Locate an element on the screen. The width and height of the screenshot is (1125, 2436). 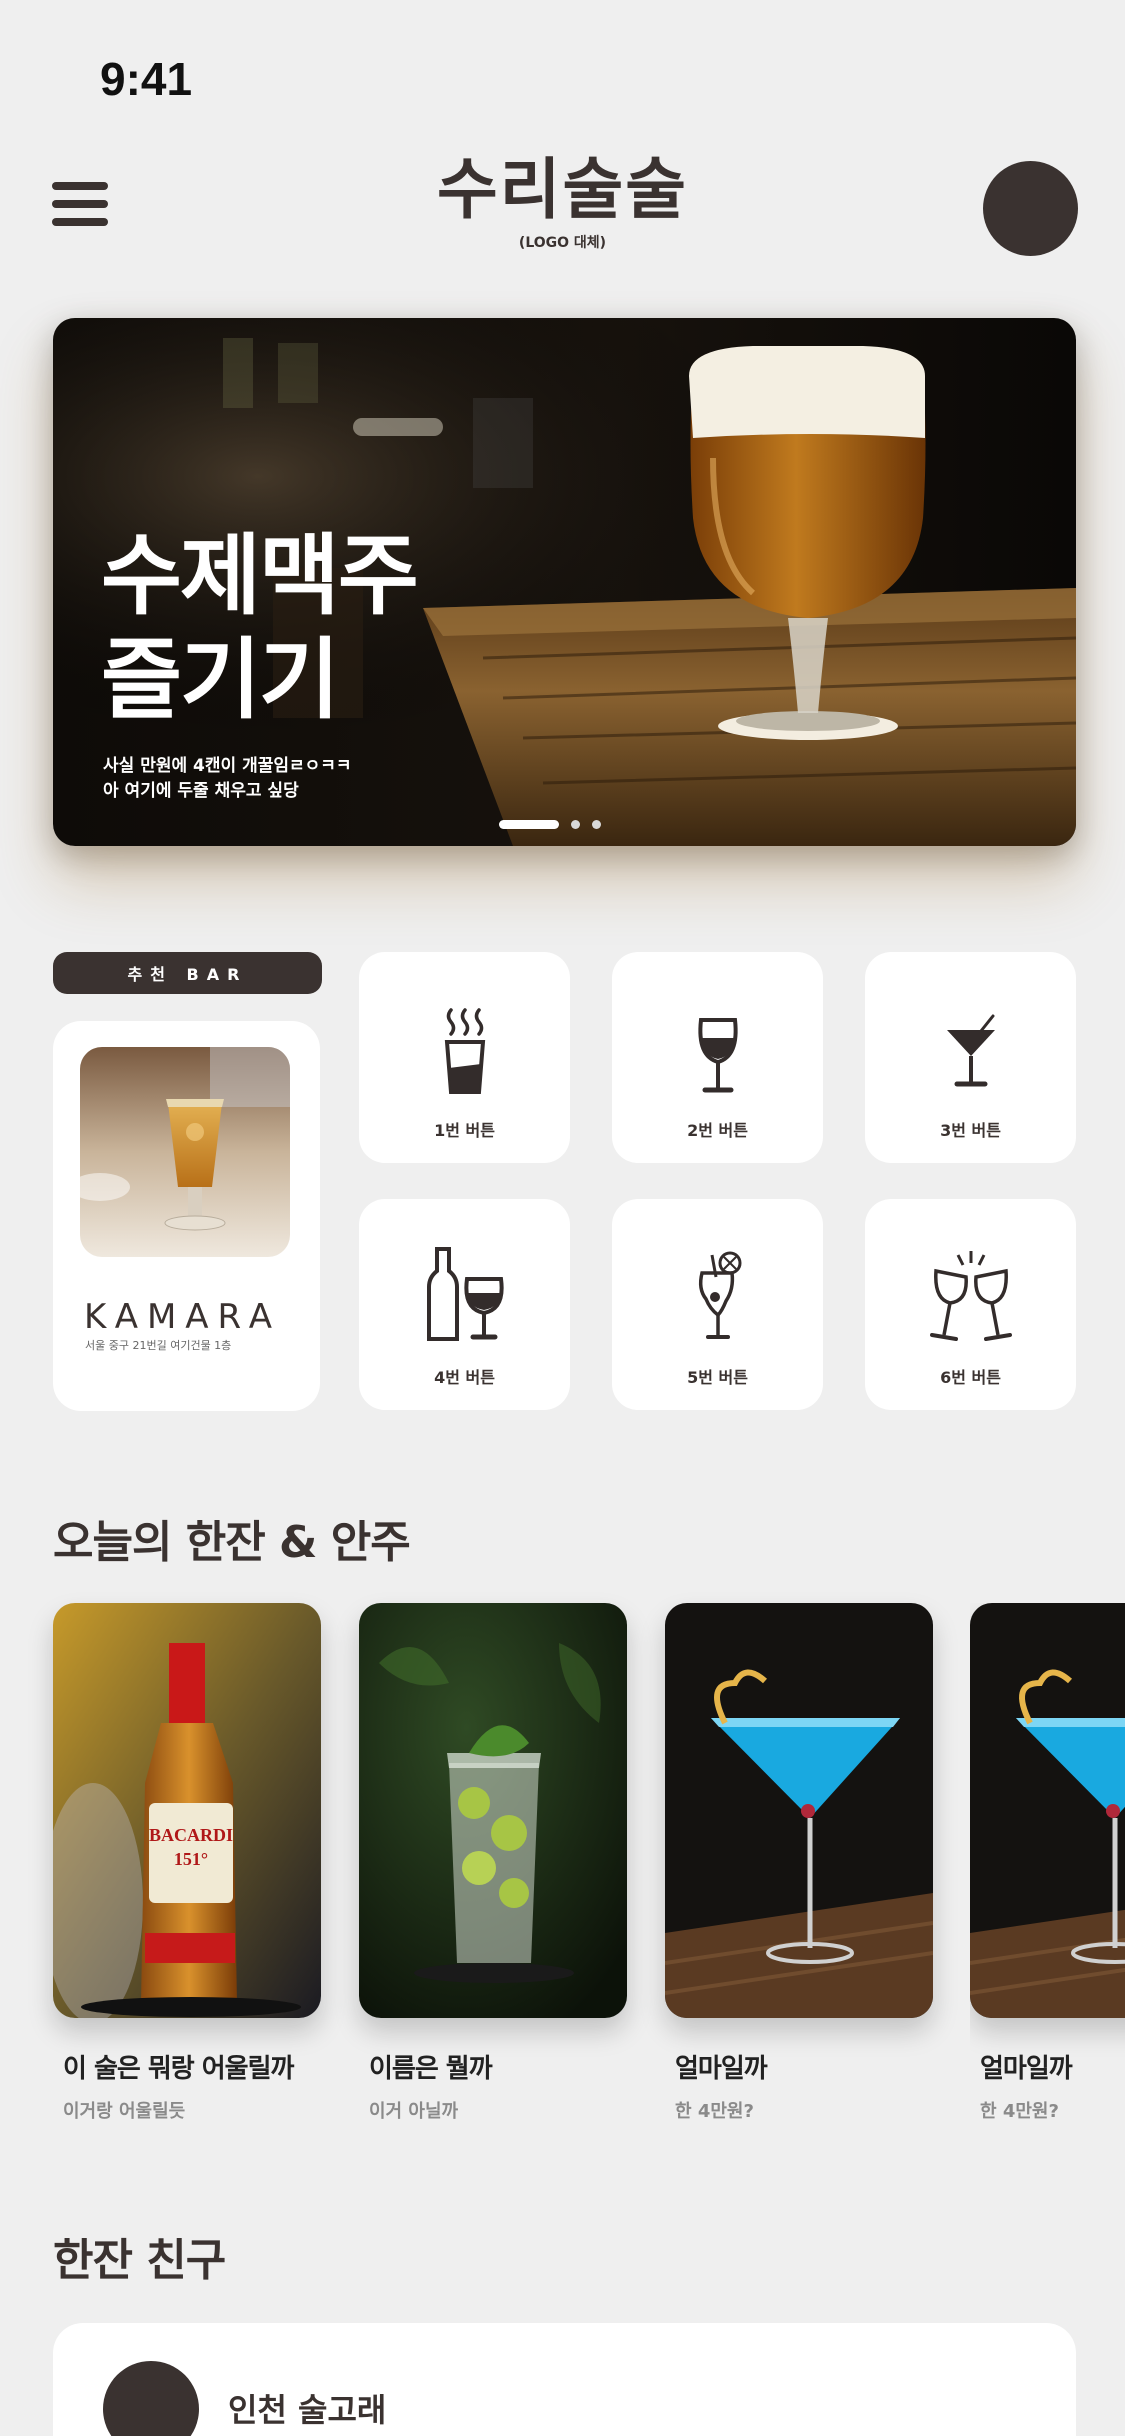
wine-glass-icon is located at coordinates (717, 1055).